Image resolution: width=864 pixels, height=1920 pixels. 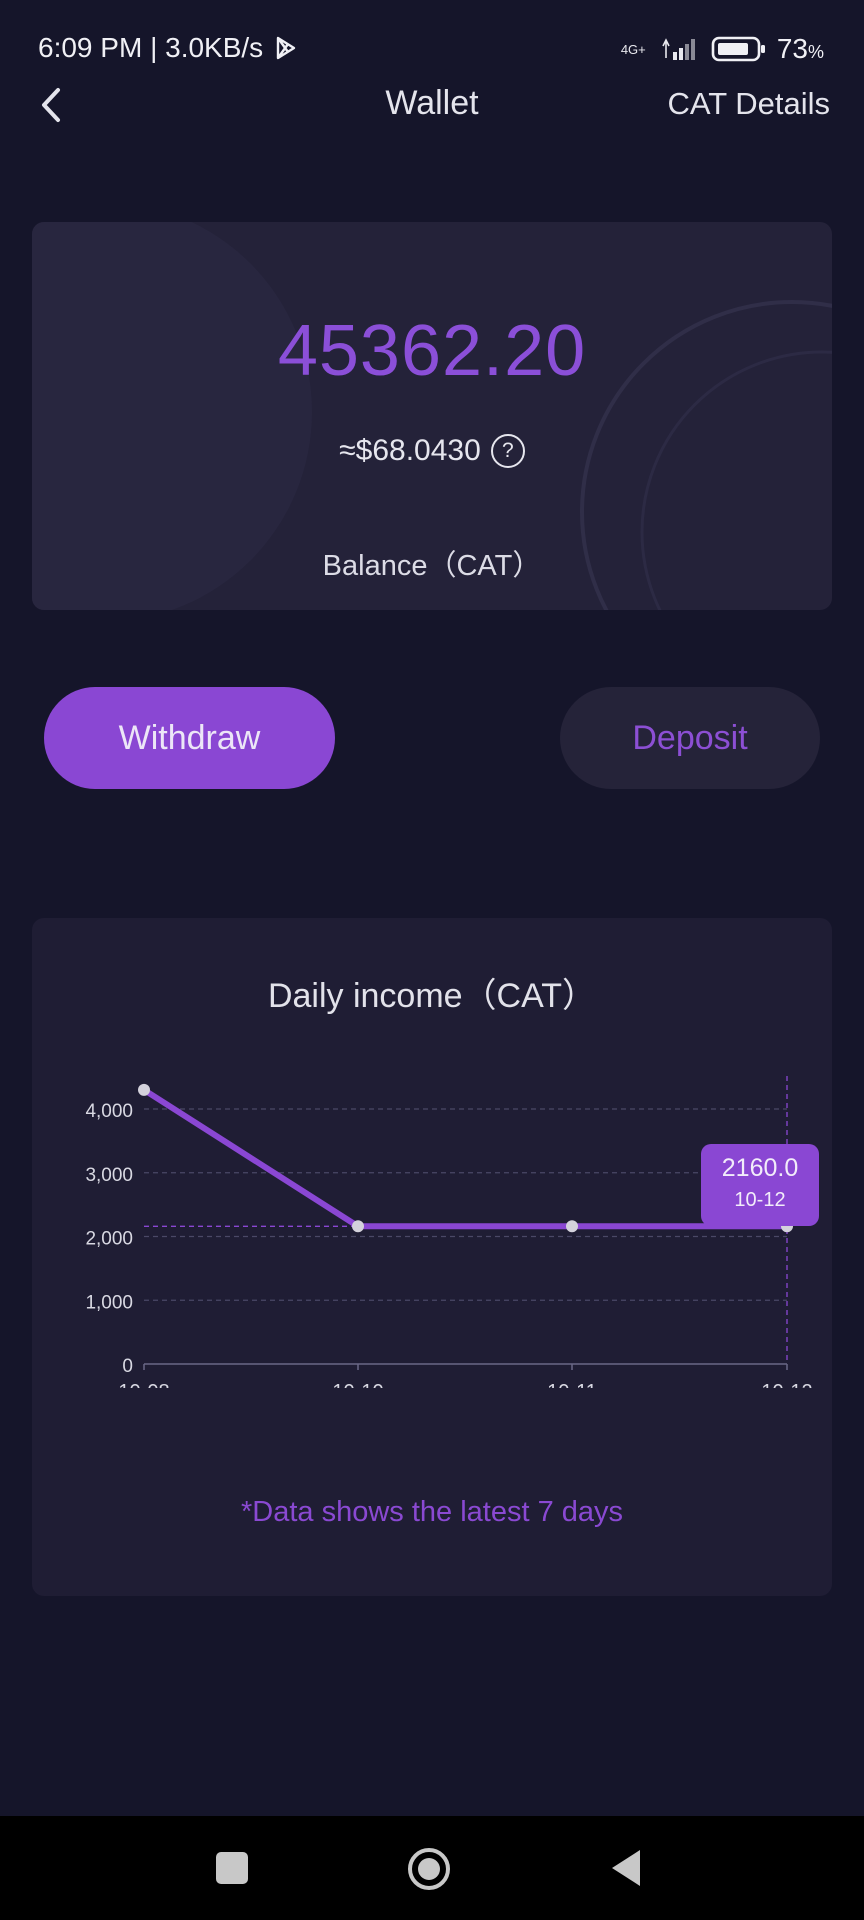 I want to click on battery-percentage: 73%, so click(x=800, y=49).